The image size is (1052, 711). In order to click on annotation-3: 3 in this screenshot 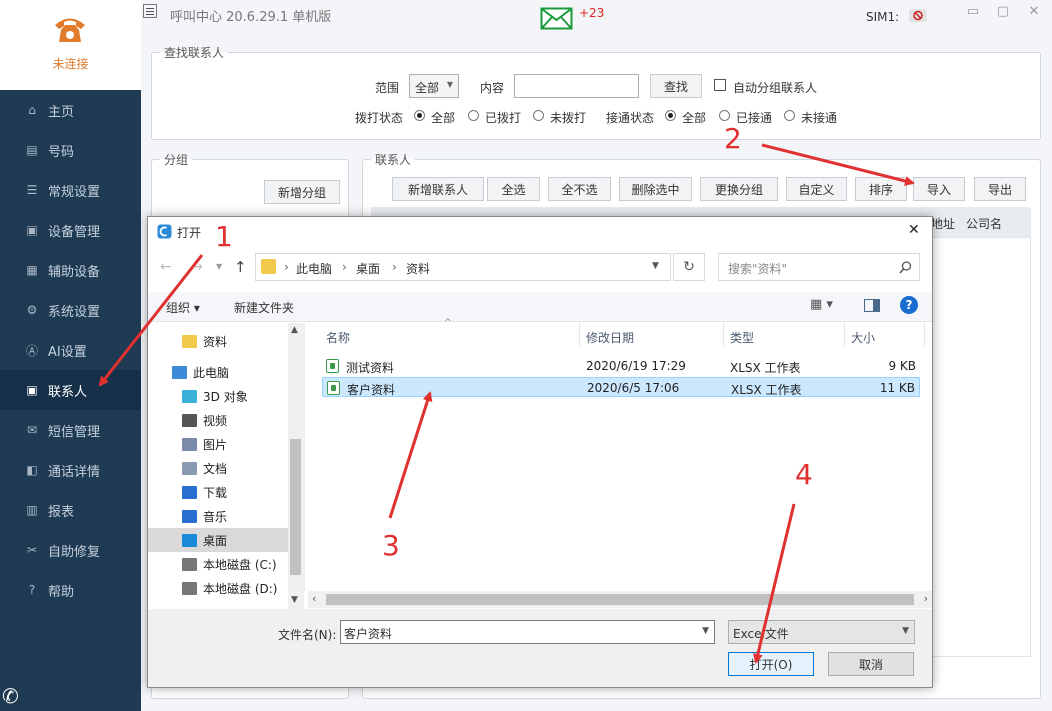, I will do `click(391, 545)`.